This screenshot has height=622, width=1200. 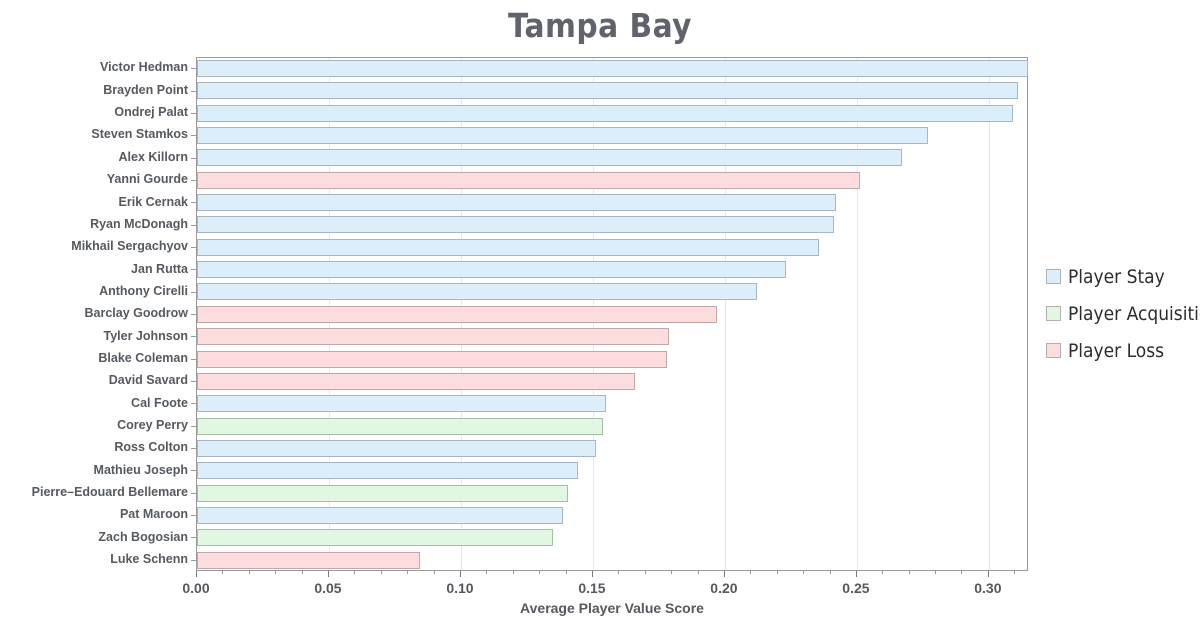 I want to click on y-axis-label: David Savard, so click(x=148, y=380).